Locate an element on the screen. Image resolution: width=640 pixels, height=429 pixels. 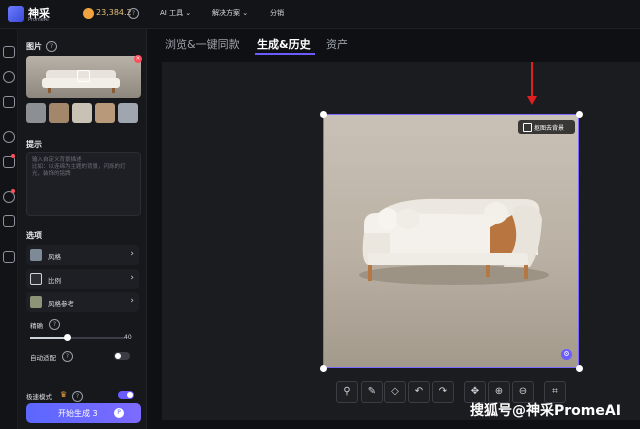
credits-balance: 23,384.2 is located at coordinates (114, 12).